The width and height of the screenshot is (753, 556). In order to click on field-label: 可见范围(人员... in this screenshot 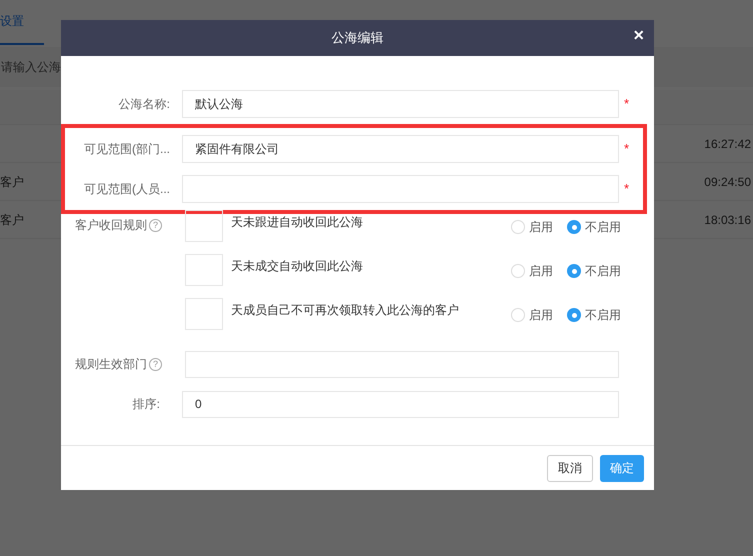, I will do `click(127, 189)`.